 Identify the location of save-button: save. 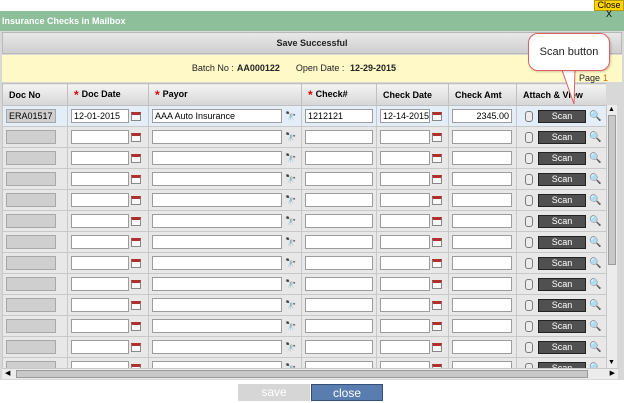
(274, 392).